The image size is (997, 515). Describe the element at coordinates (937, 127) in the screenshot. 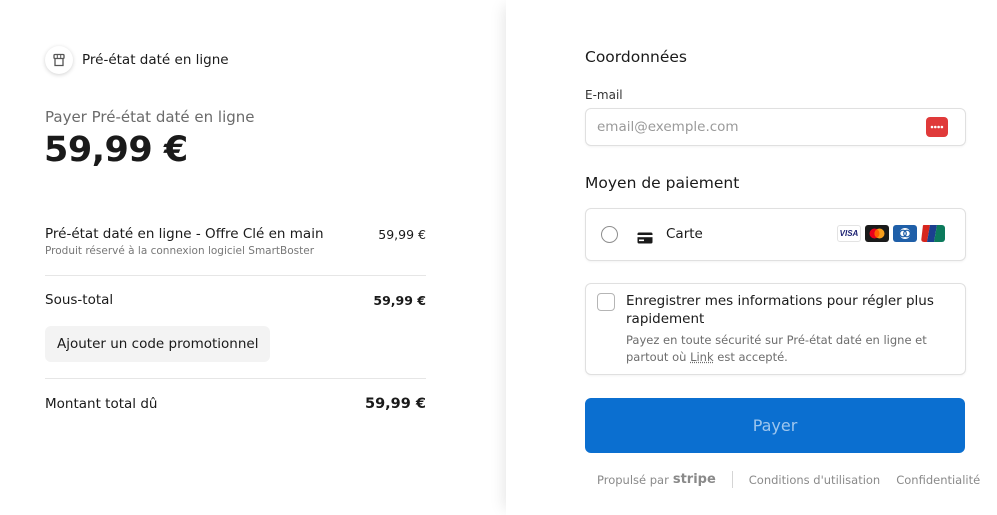

I see `link-badge-icon` at that location.